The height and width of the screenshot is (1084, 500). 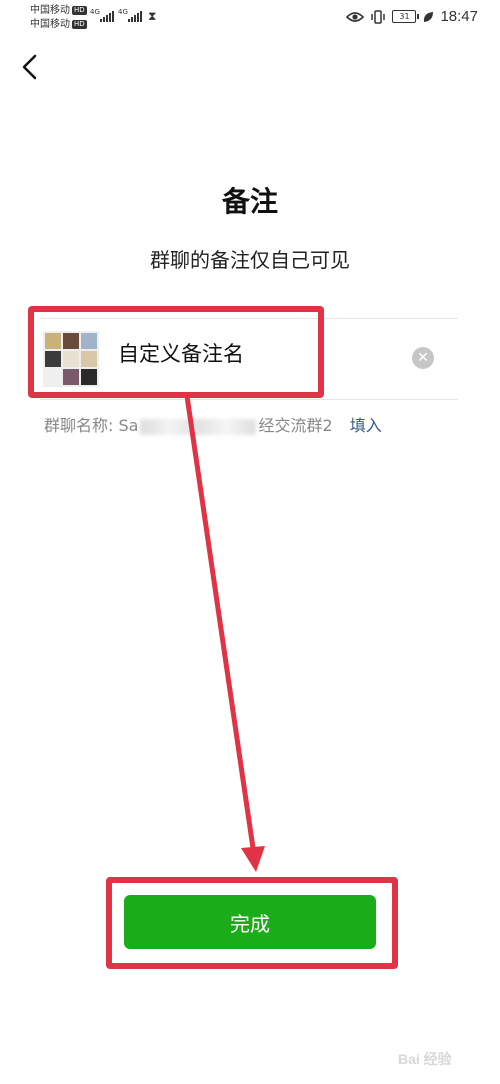 What do you see at coordinates (378, 16) in the screenshot?
I see `vibrate-icon` at bounding box center [378, 16].